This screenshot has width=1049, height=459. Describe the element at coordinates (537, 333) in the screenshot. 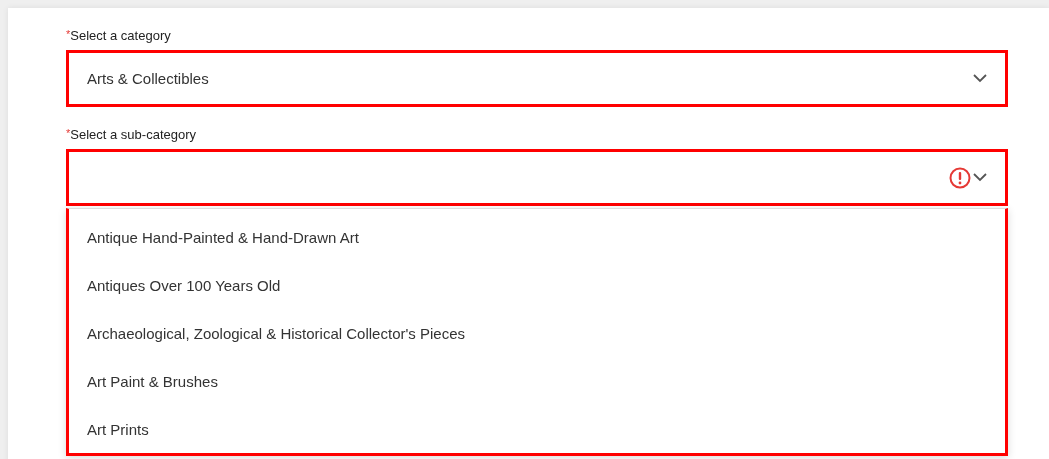

I see `dropdown-option: Archaeological, Zoological & Historical Collector's Pieces` at that location.